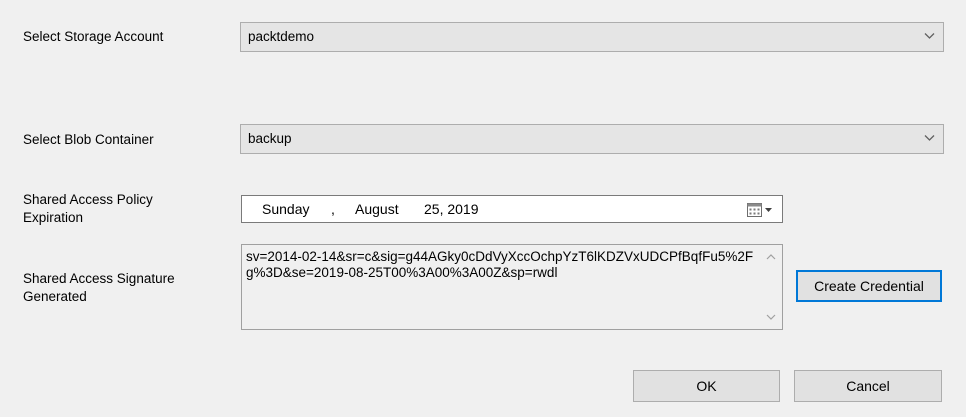 The height and width of the screenshot is (417, 966). What do you see at coordinates (270, 138) in the screenshot?
I see `blob-container-value: backup` at bounding box center [270, 138].